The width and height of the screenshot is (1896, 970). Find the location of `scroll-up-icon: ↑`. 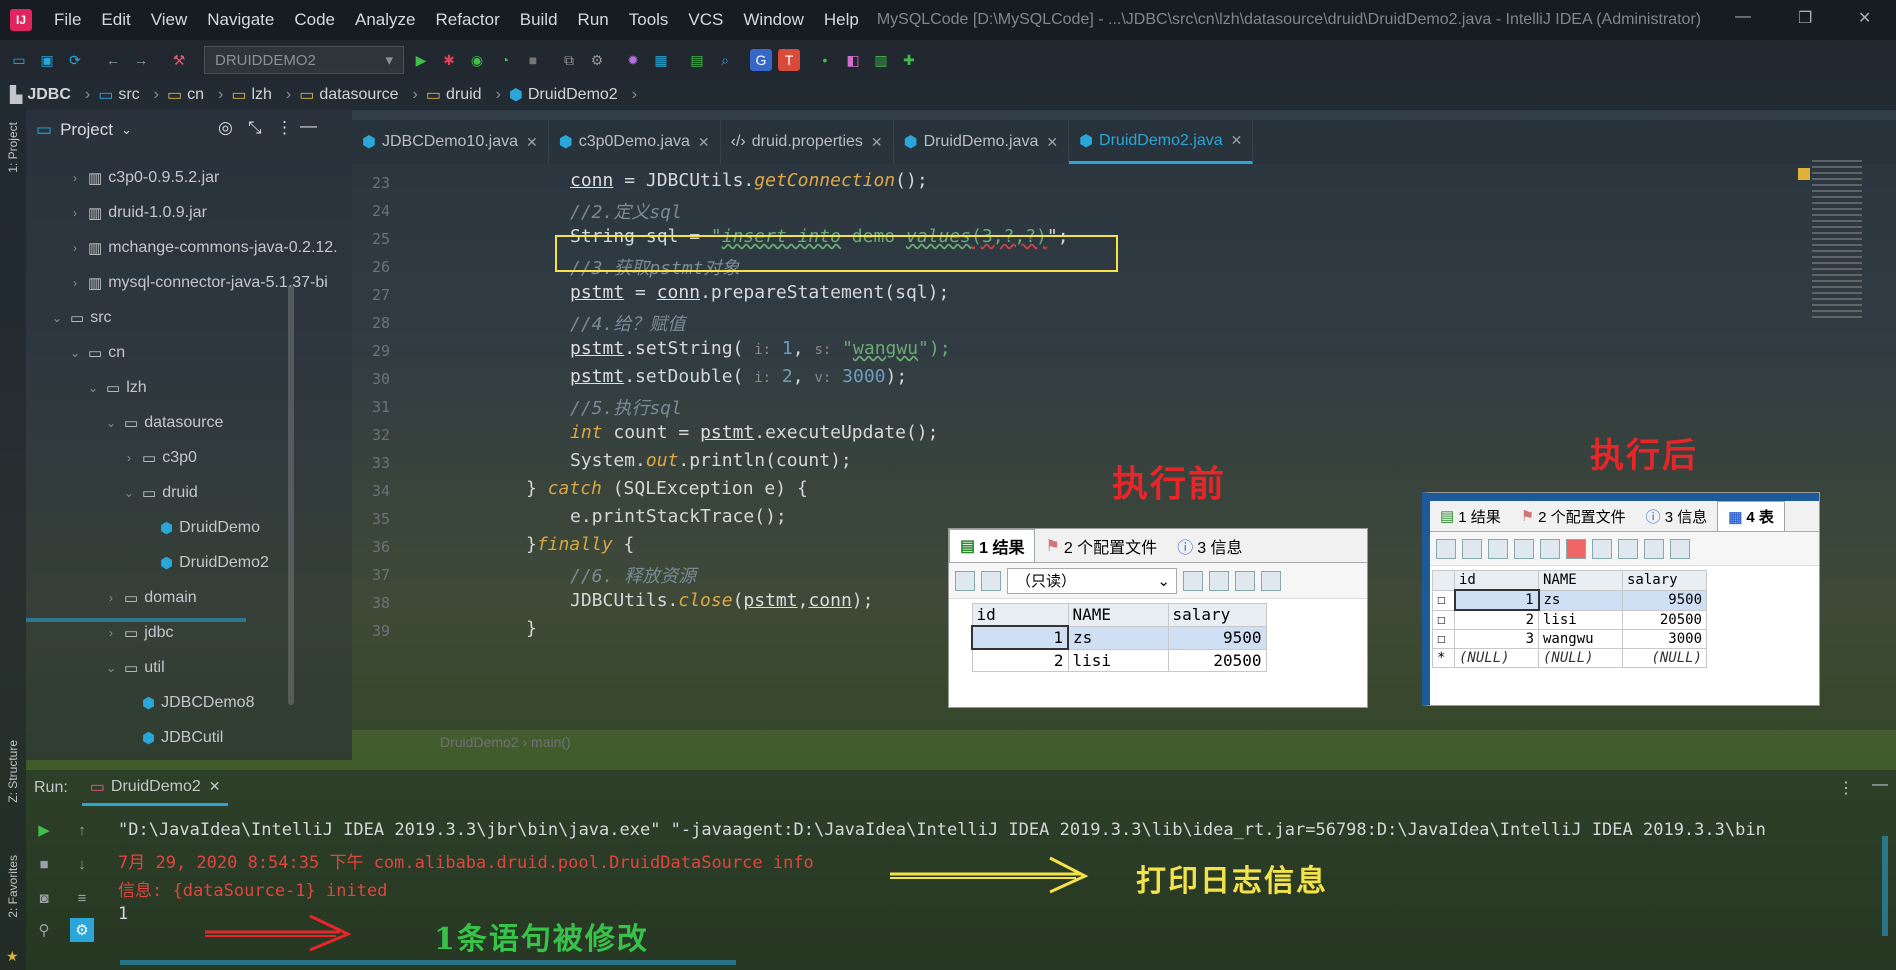

scroll-up-icon: ↑ is located at coordinates (82, 830).